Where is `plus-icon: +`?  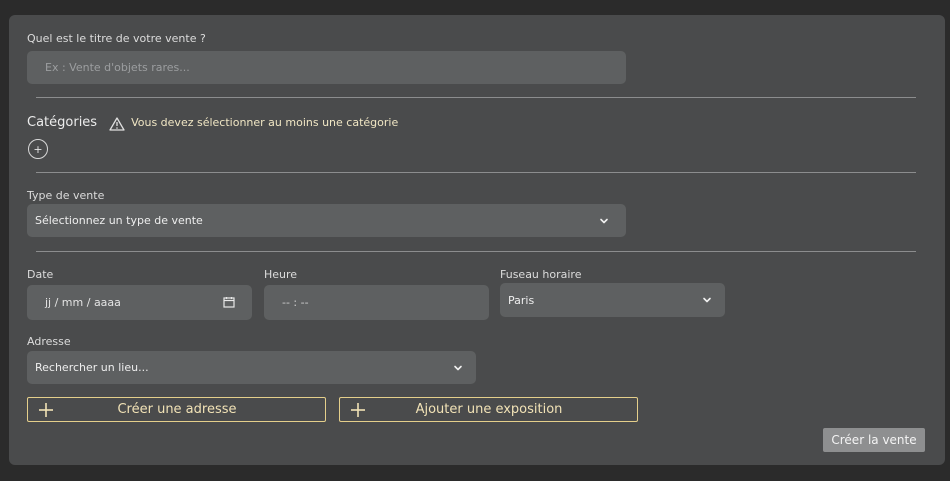 plus-icon: + is located at coordinates (38, 149).